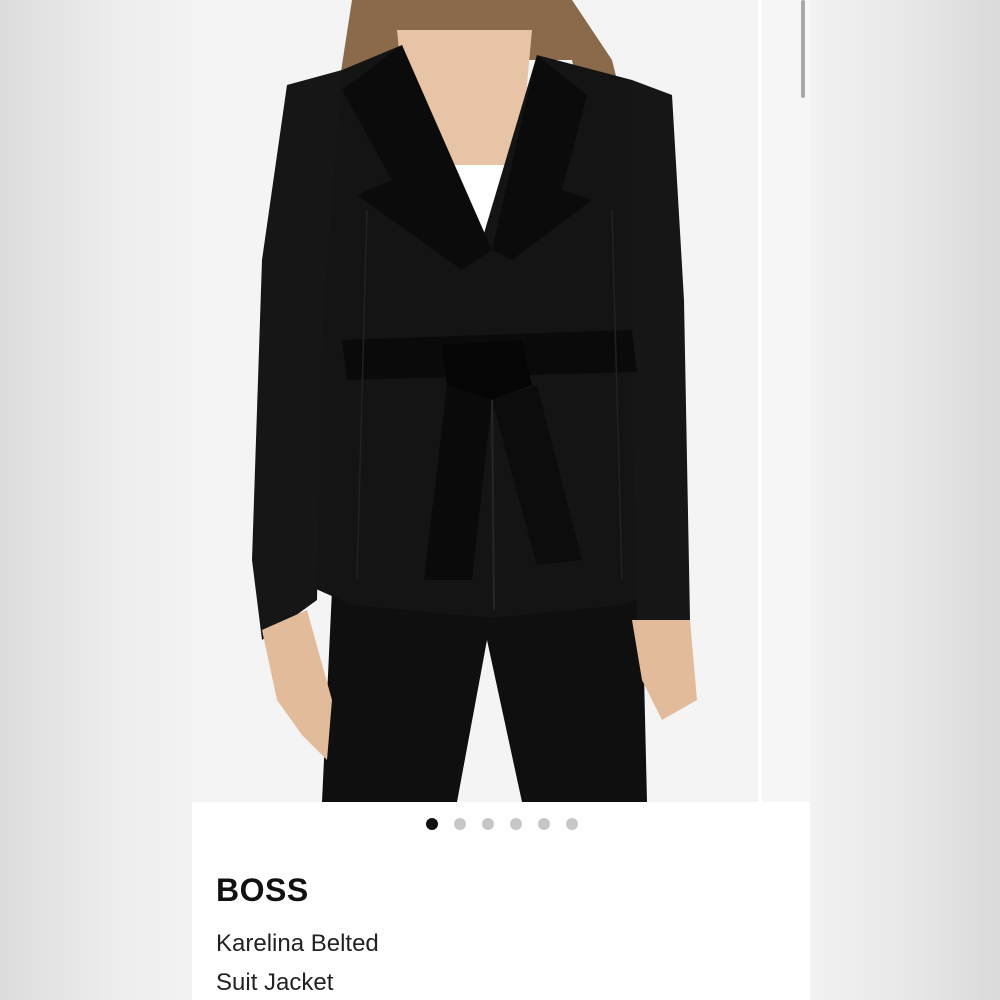 This screenshot has height=1000, width=1000. I want to click on product-title-line-1: Karelina Belted, so click(297, 943).